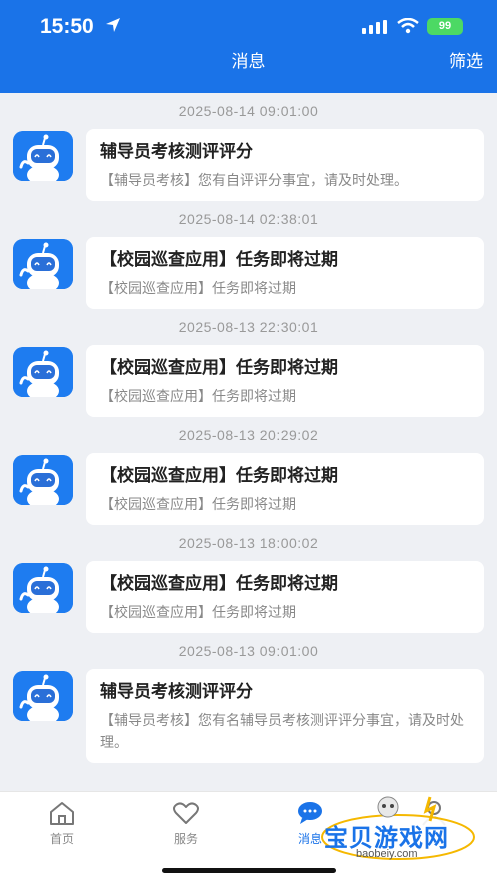 This screenshot has width=497, height=883. Describe the element at coordinates (466, 59) in the screenshot. I see `filter-button: 筛选` at that location.